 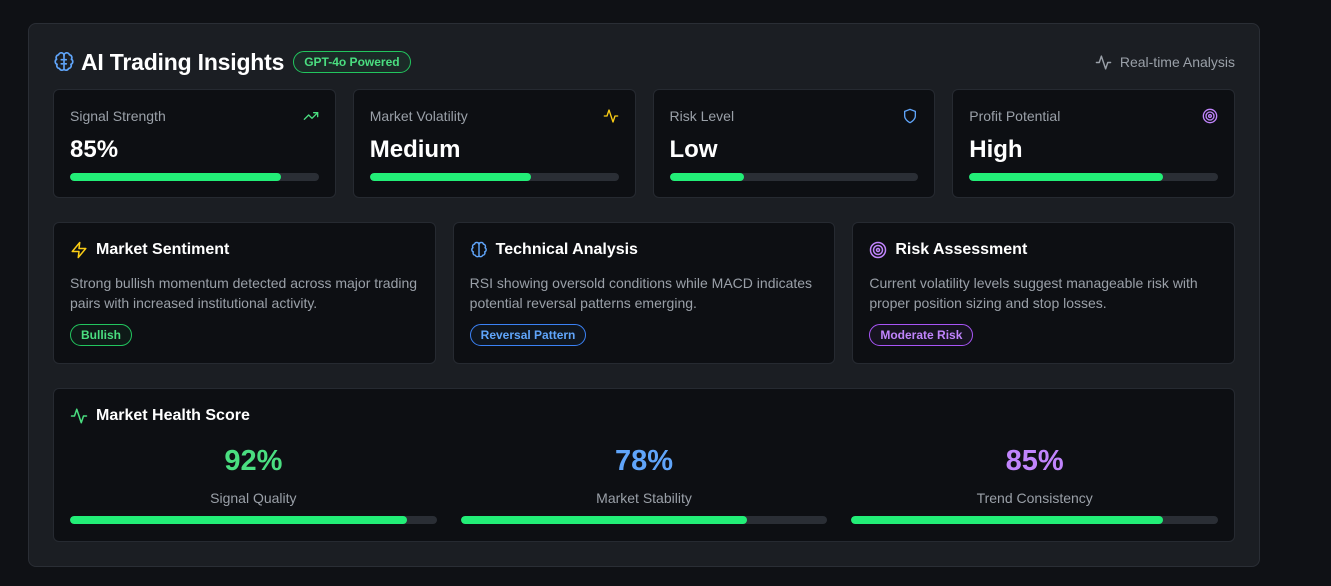 I want to click on metric-value: Low, so click(x=693, y=149).